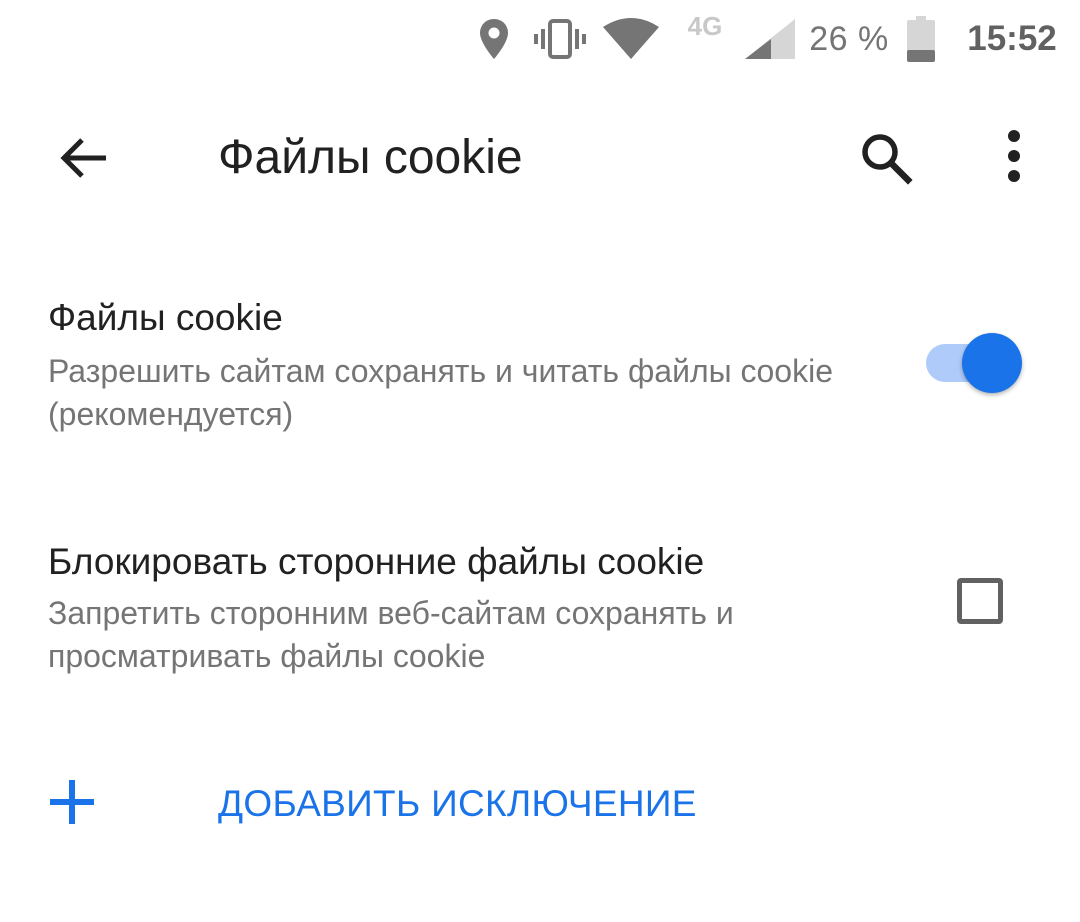 The image size is (1080, 922). What do you see at coordinates (849, 38) in the screenshot?
I see `battery-percent: 26 %` at bounding box center [849, 38].